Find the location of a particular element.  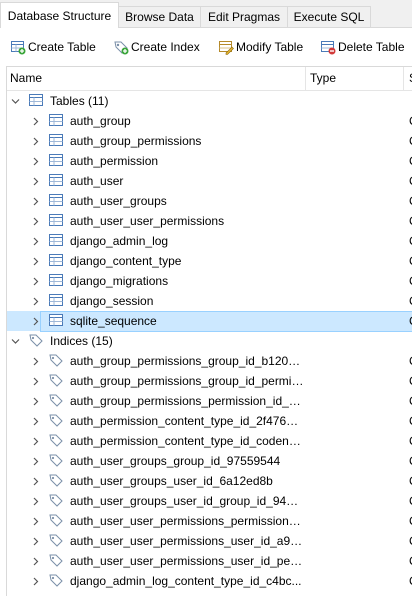

tab-browse-data: Browse Data is located at coordinates (159, 16).